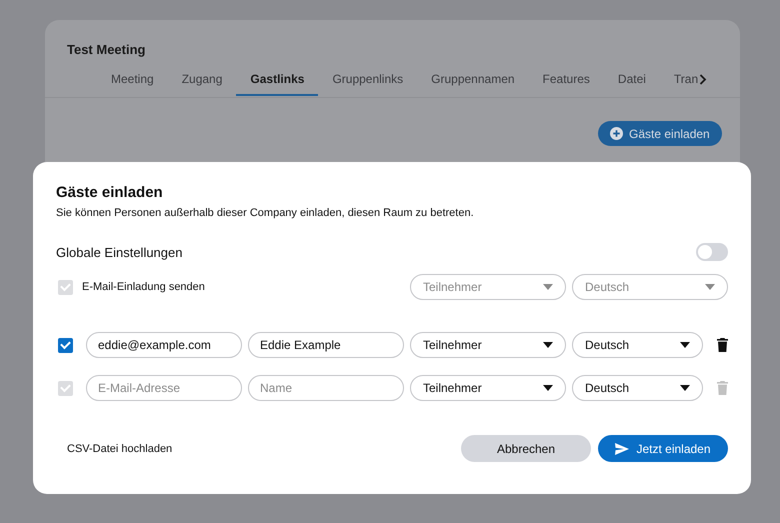 Image resolution: width=780 pixels, height=523 pixels. I want to click on dropdown: Teilnehmer, so click(488, 345).